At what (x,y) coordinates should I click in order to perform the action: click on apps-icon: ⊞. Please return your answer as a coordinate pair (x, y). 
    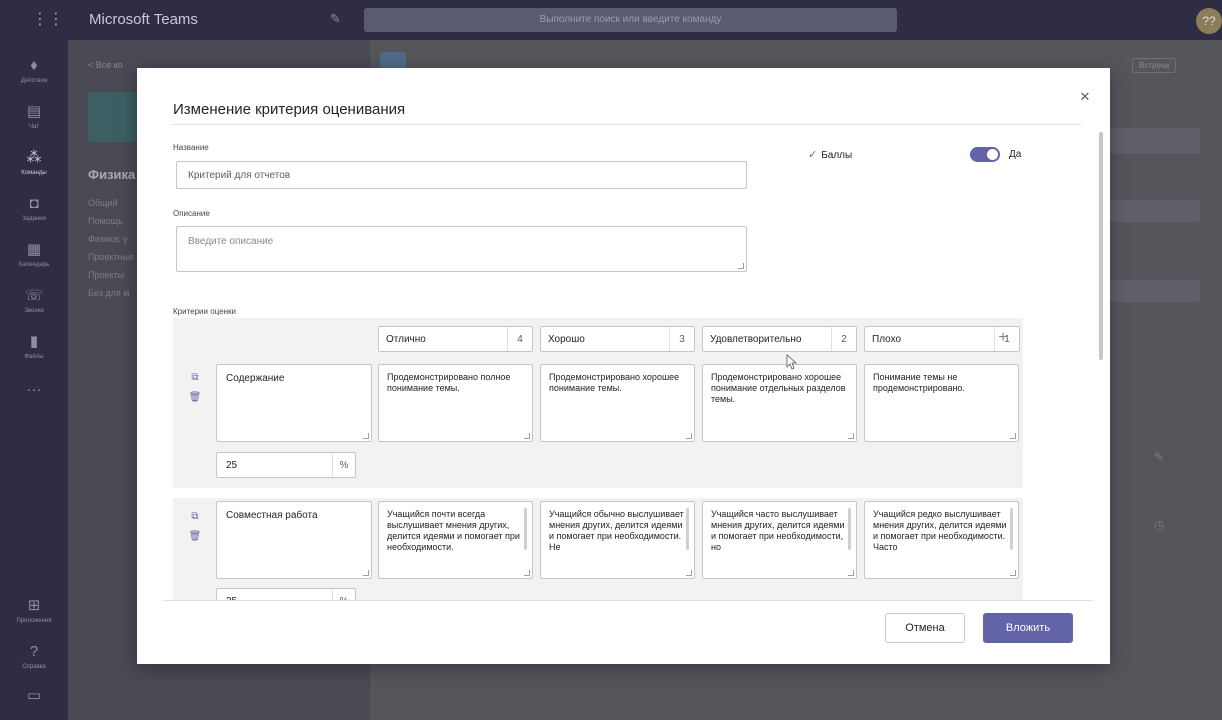
    Looking at the image, I should click on (34, 605).